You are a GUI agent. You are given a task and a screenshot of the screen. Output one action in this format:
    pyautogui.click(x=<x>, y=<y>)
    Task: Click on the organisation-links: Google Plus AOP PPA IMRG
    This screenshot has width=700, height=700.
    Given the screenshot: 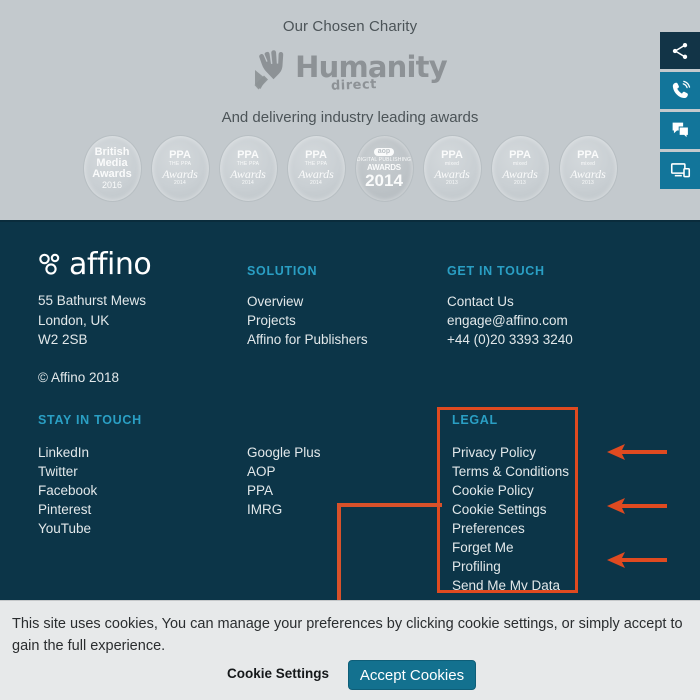 What is the action you would take?
    pyautogui.click(x=284, y=481)
    